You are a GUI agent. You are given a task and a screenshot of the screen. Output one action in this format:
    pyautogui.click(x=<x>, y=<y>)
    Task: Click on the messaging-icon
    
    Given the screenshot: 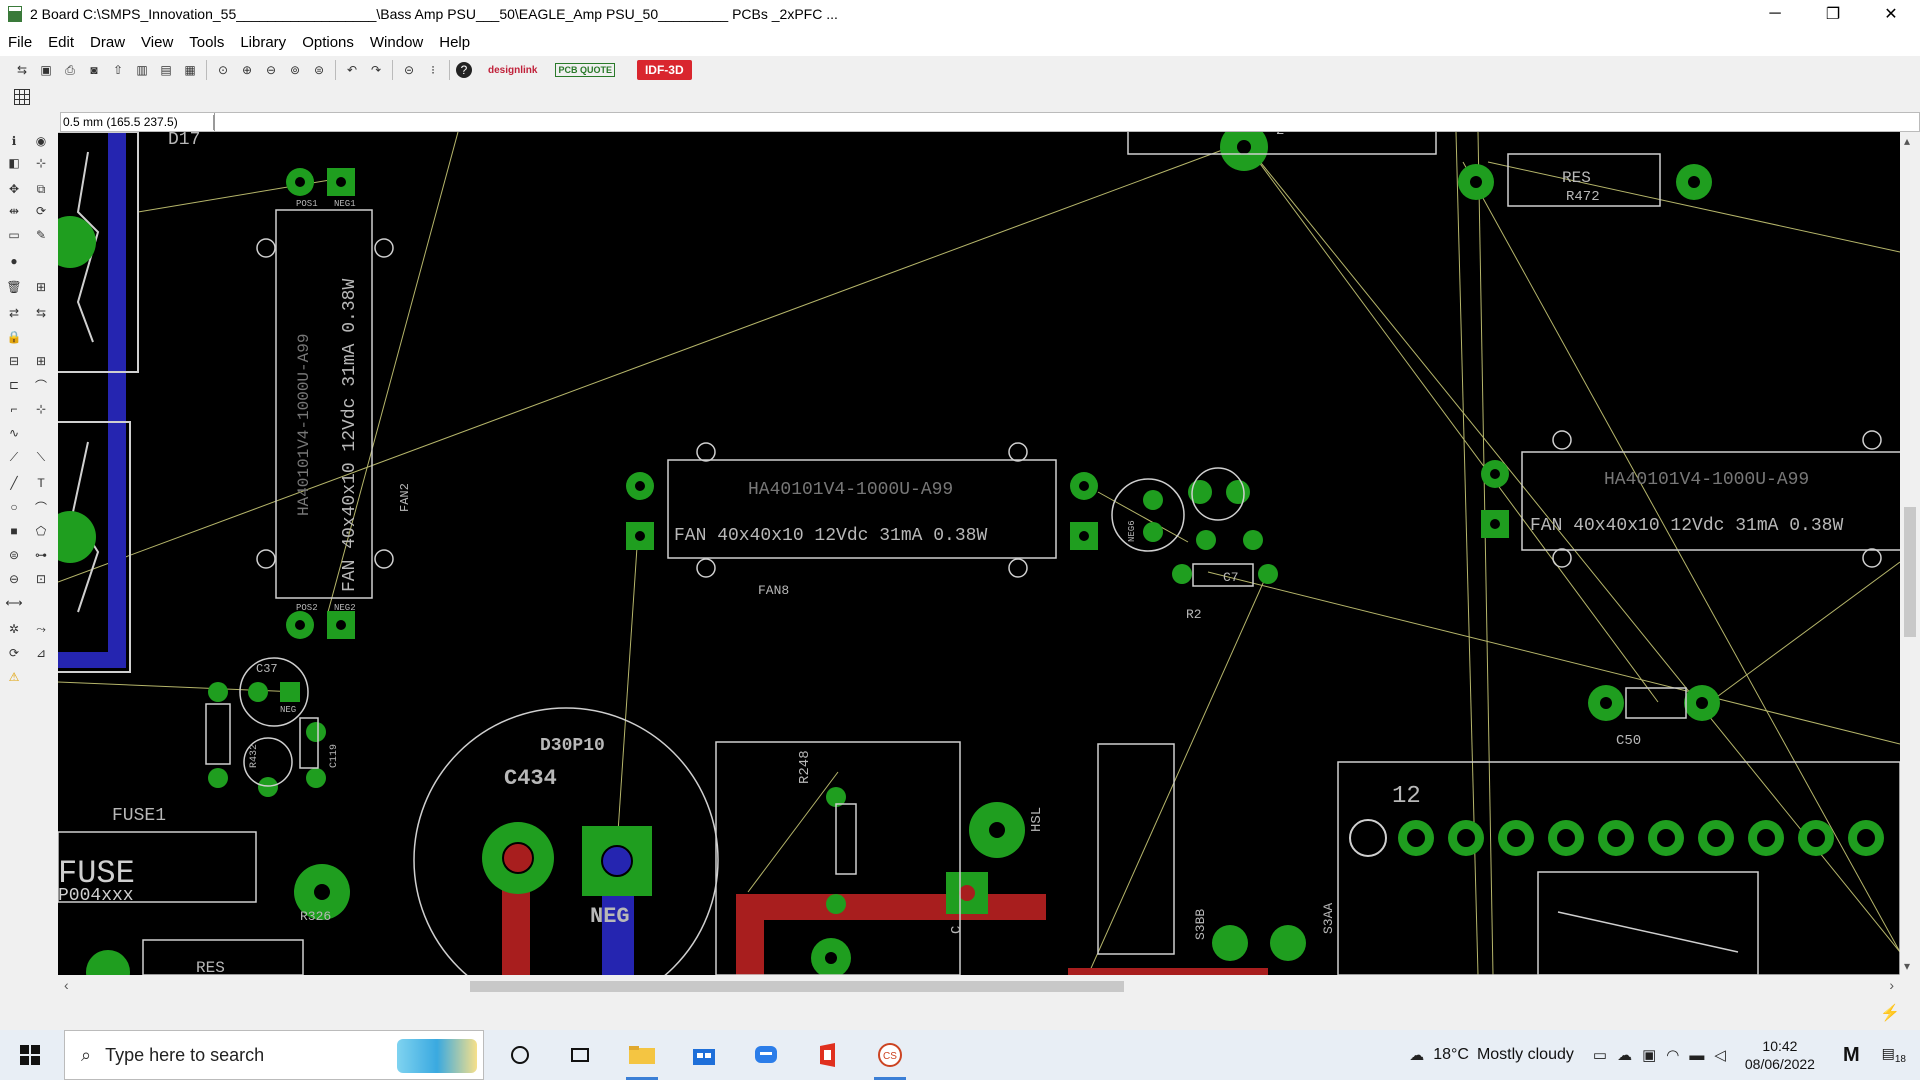 What is the action you would take?
    pyautogui.click(x=766, y=1055)
    